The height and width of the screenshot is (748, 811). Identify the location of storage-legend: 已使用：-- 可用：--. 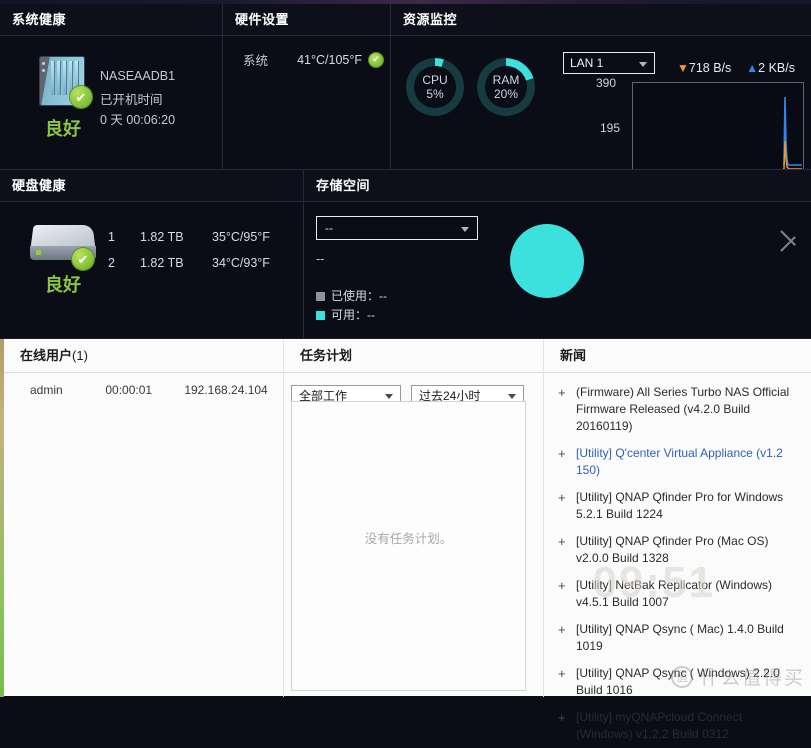
(351, 306).